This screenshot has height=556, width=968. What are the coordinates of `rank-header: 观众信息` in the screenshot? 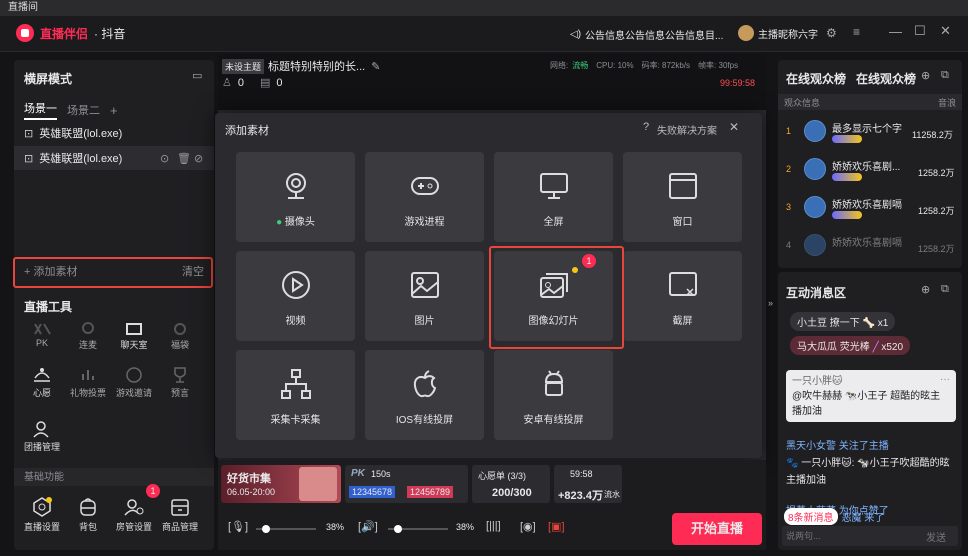 It's located at (802, 102).